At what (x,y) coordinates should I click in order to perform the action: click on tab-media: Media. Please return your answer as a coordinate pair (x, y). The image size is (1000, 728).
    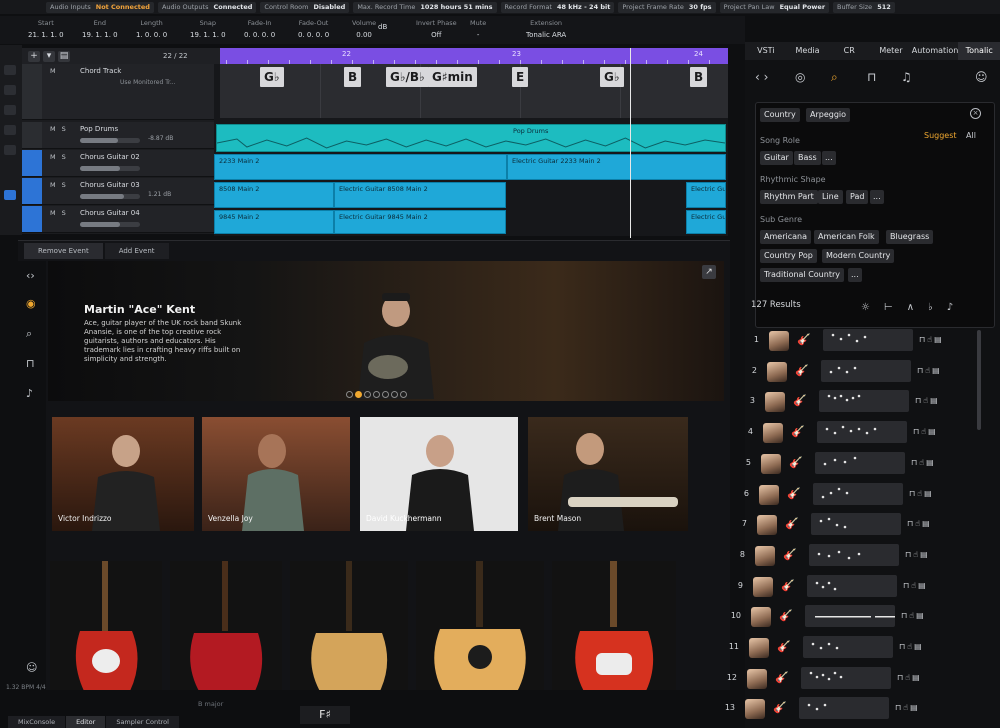
    Looking at the image, I should click on (808, 51).